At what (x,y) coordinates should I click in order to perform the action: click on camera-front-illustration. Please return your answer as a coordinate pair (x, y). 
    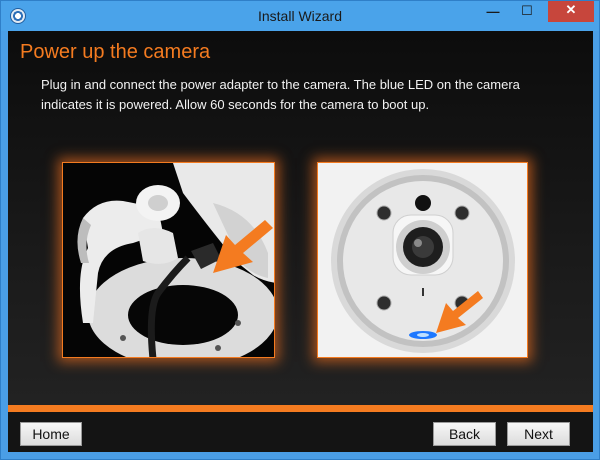
    Looking at the image, I should click on (422, 260).